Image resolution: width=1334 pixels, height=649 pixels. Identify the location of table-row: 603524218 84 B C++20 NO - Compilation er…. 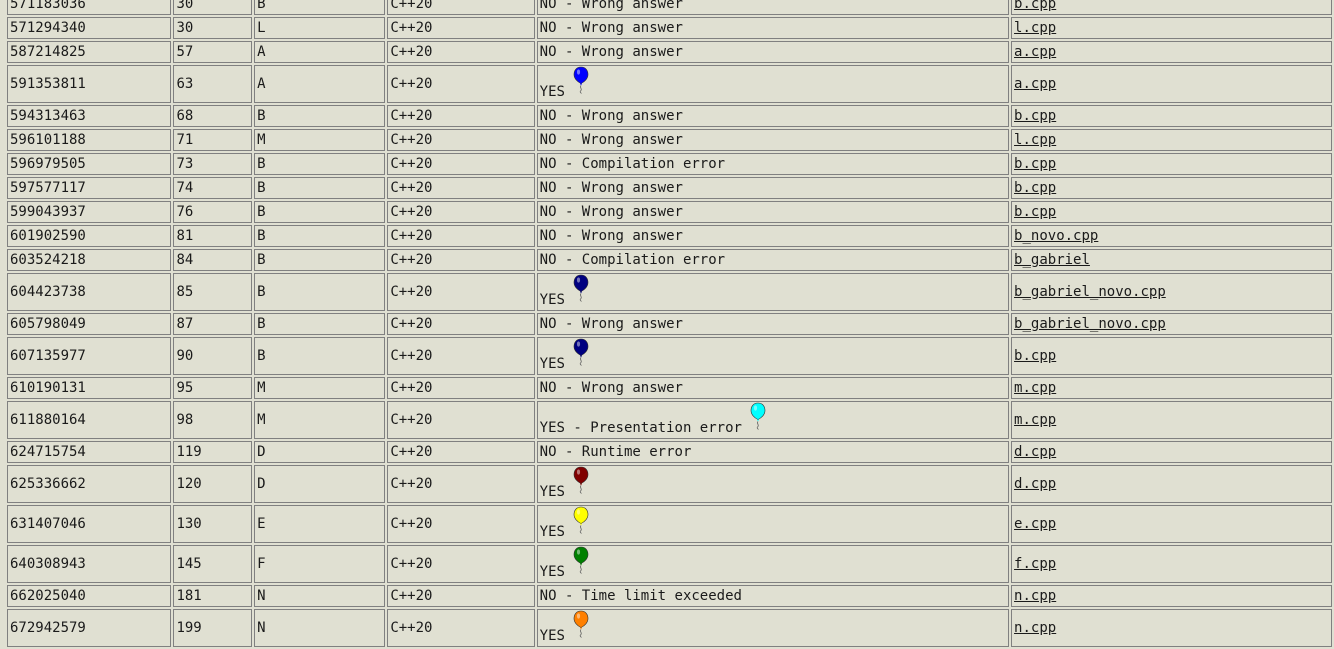
(669, 260).